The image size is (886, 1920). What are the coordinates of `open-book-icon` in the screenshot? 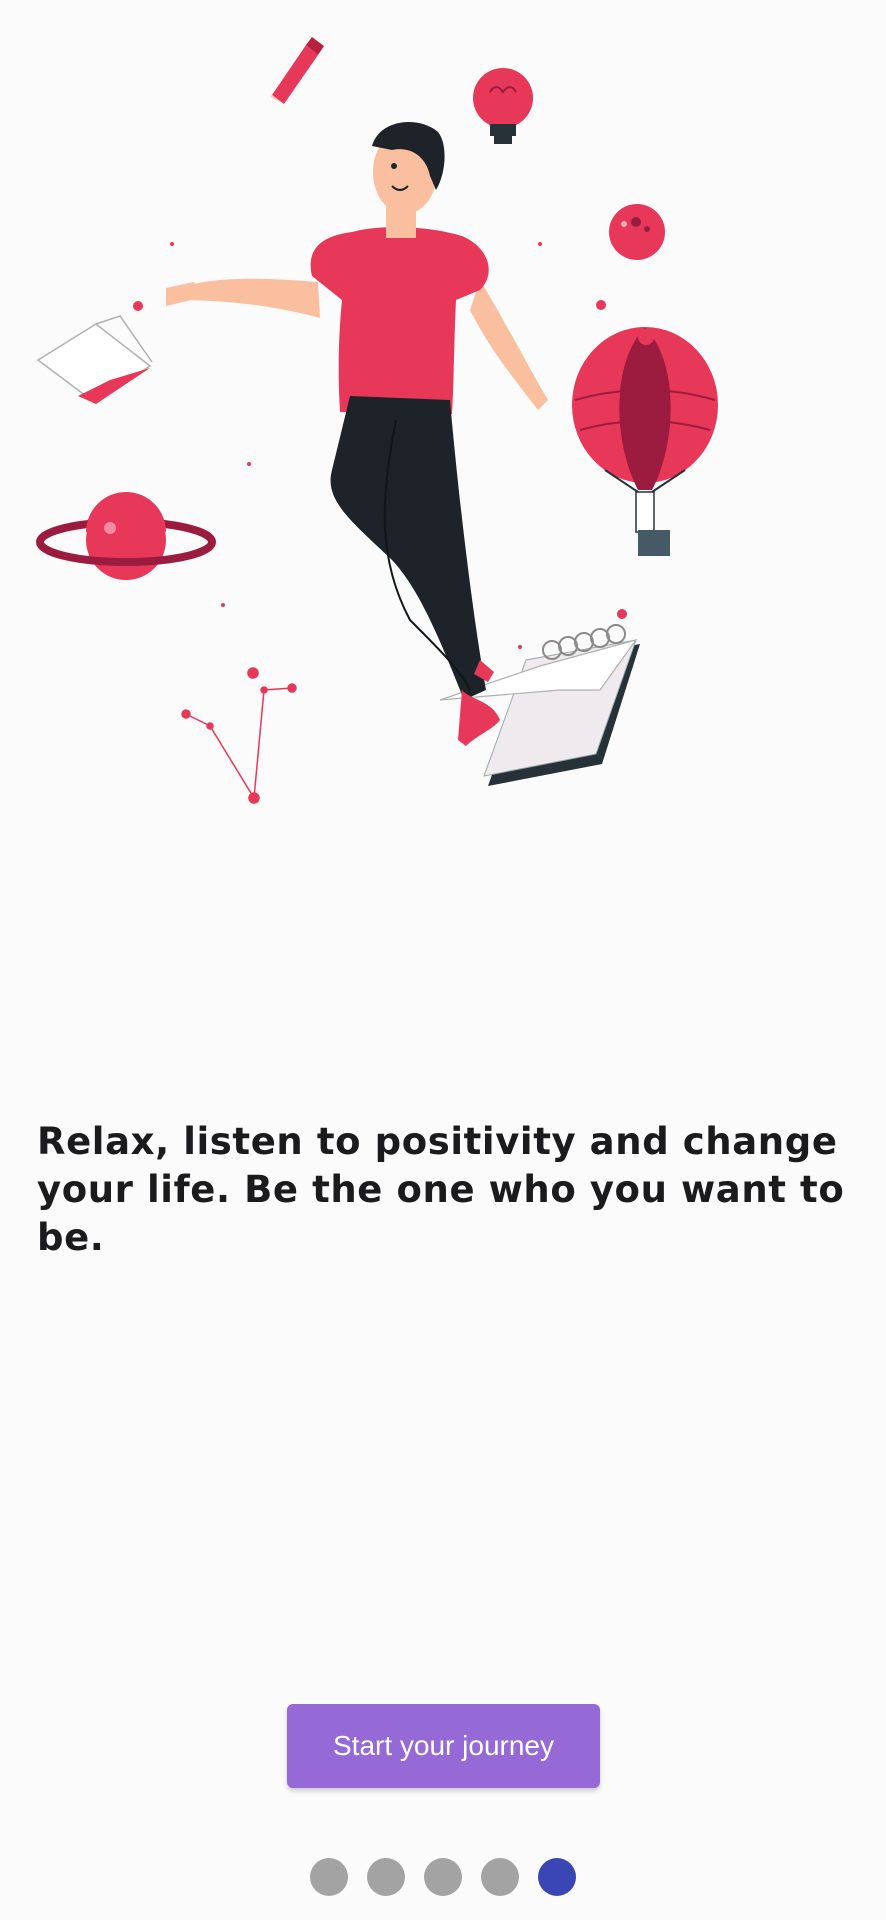 It's located at (94, 359).